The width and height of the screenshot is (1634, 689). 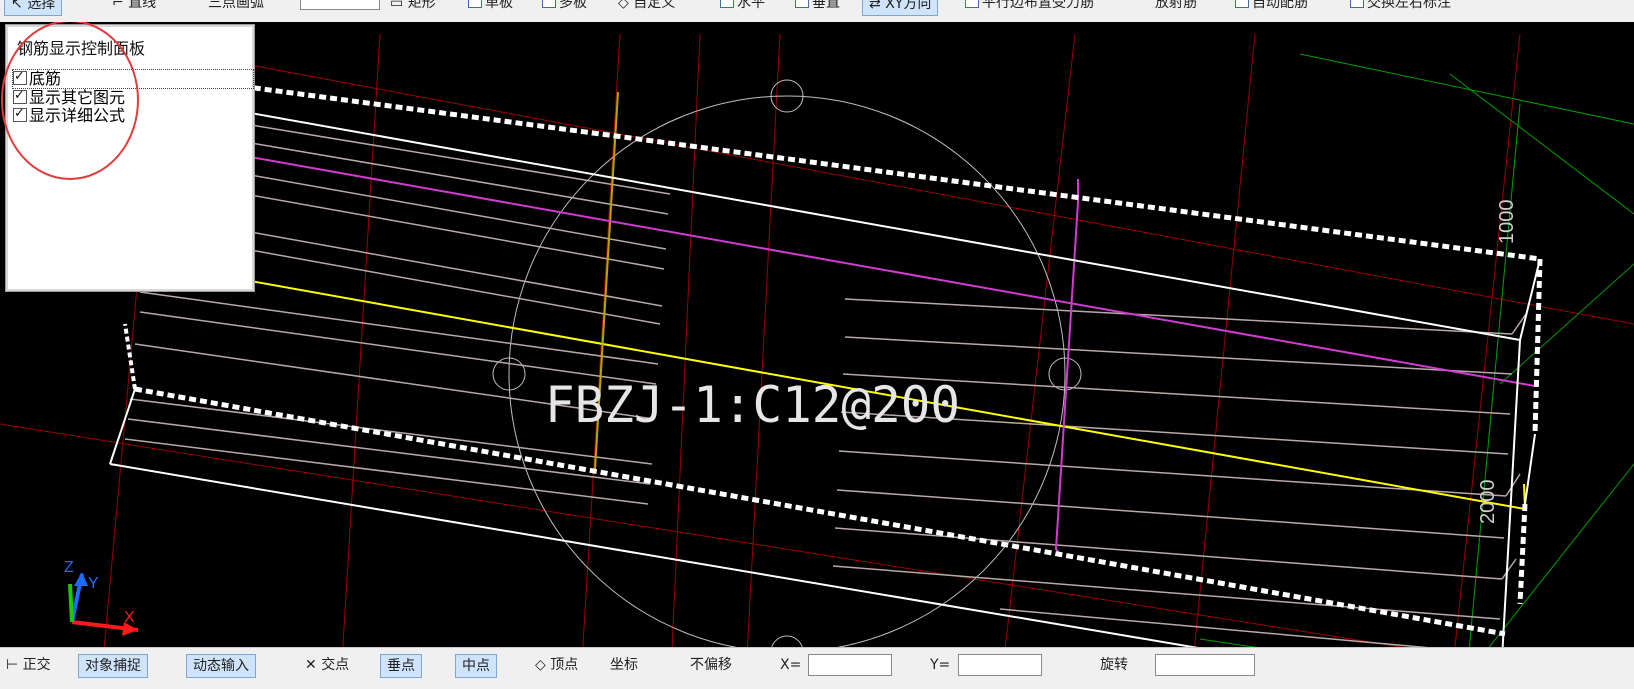 I want to click on x-input, so click(x=850, y=665).